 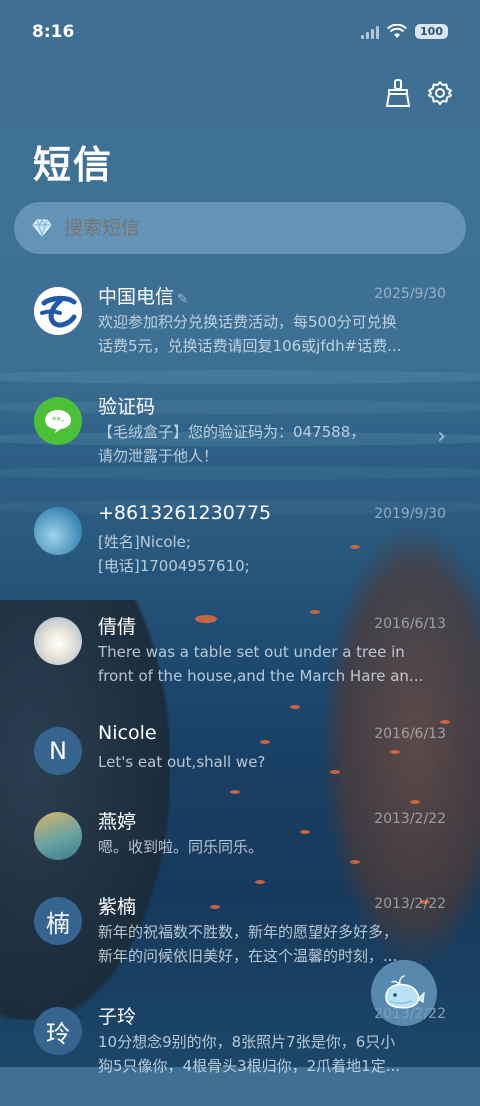 What do you see at coordinates (370, 32) in the screenshot?
I see `signal-icon` at bounding box center [370, 32].